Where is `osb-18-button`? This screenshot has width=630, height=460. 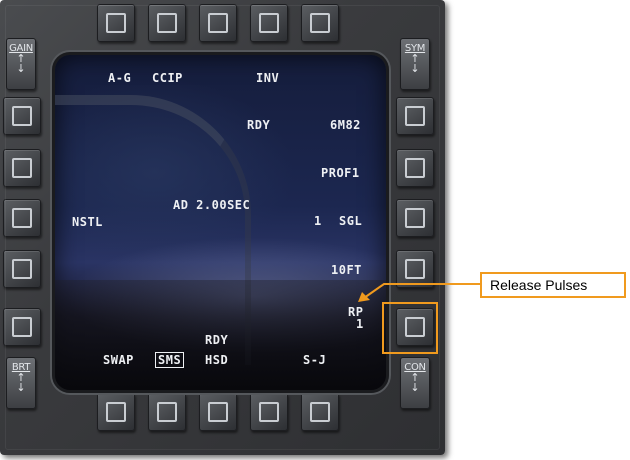
osb-18-button is located at coordinates (22, 218).